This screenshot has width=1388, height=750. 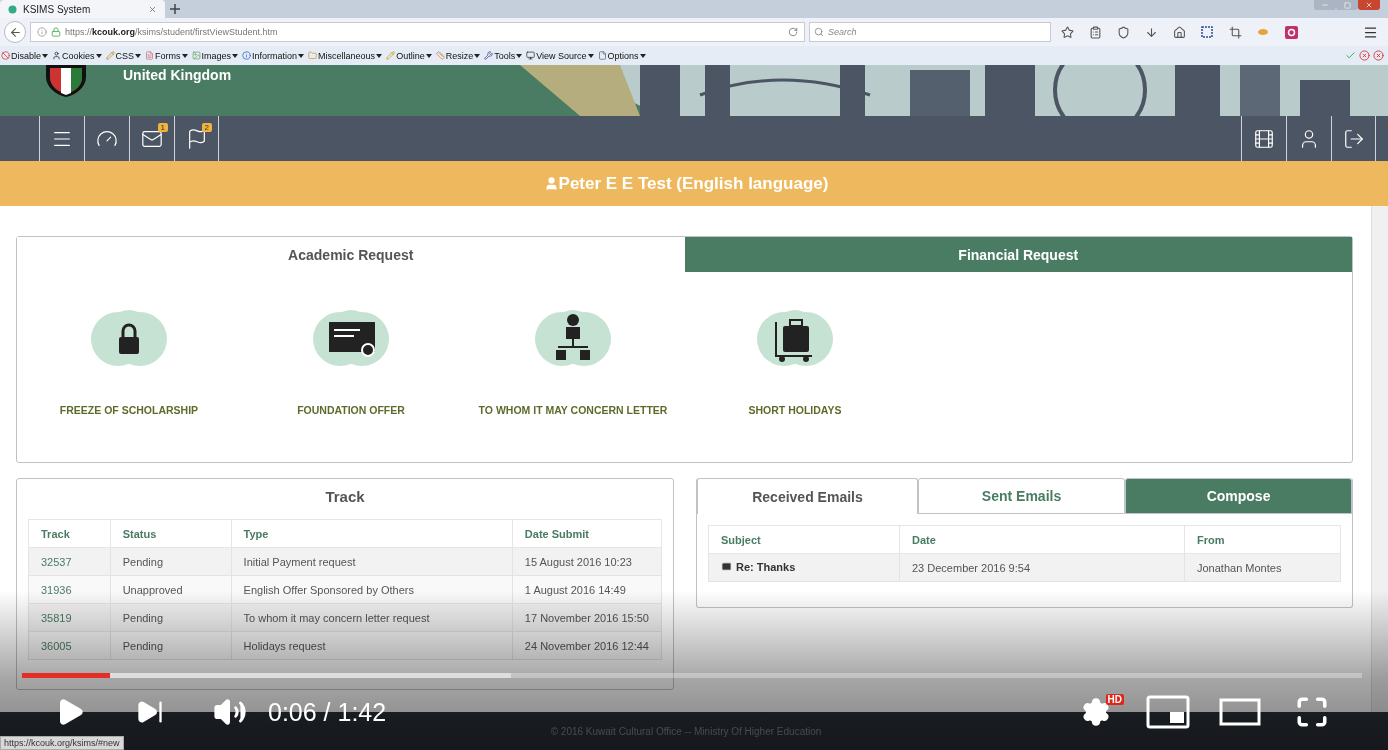 What do you see at coordinates (726, 567) in the screenshot?
I see `envelope-icon` at bounding box center [726, 567].